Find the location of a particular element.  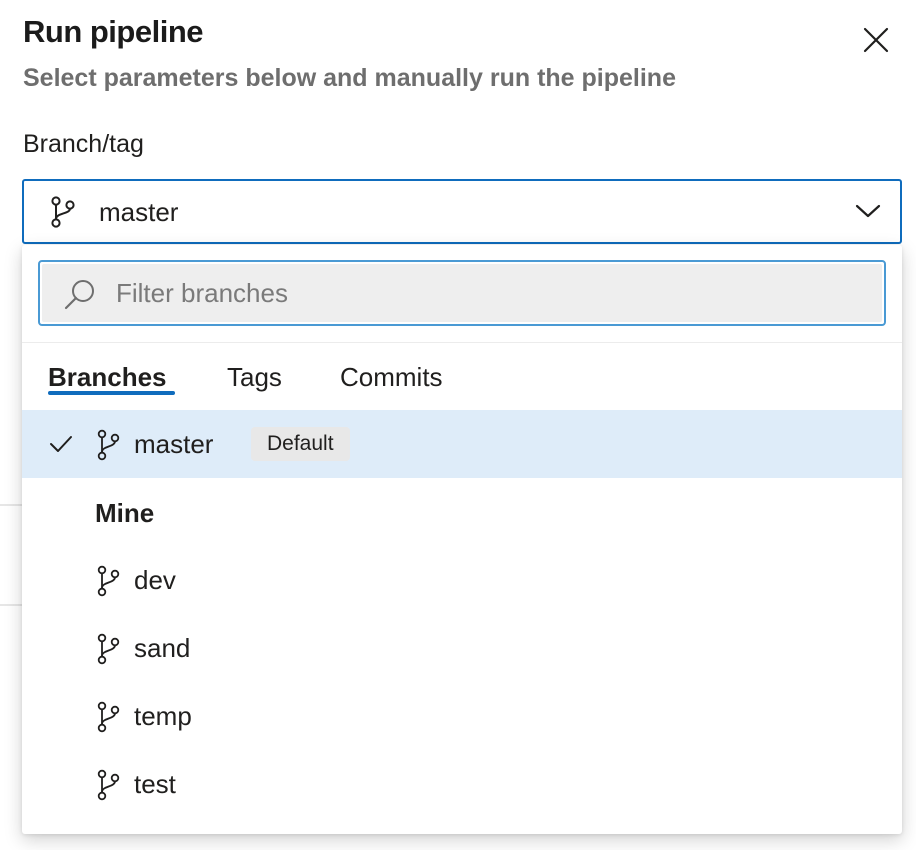

tab-commits: Commits is located at coordinates (391, 377).